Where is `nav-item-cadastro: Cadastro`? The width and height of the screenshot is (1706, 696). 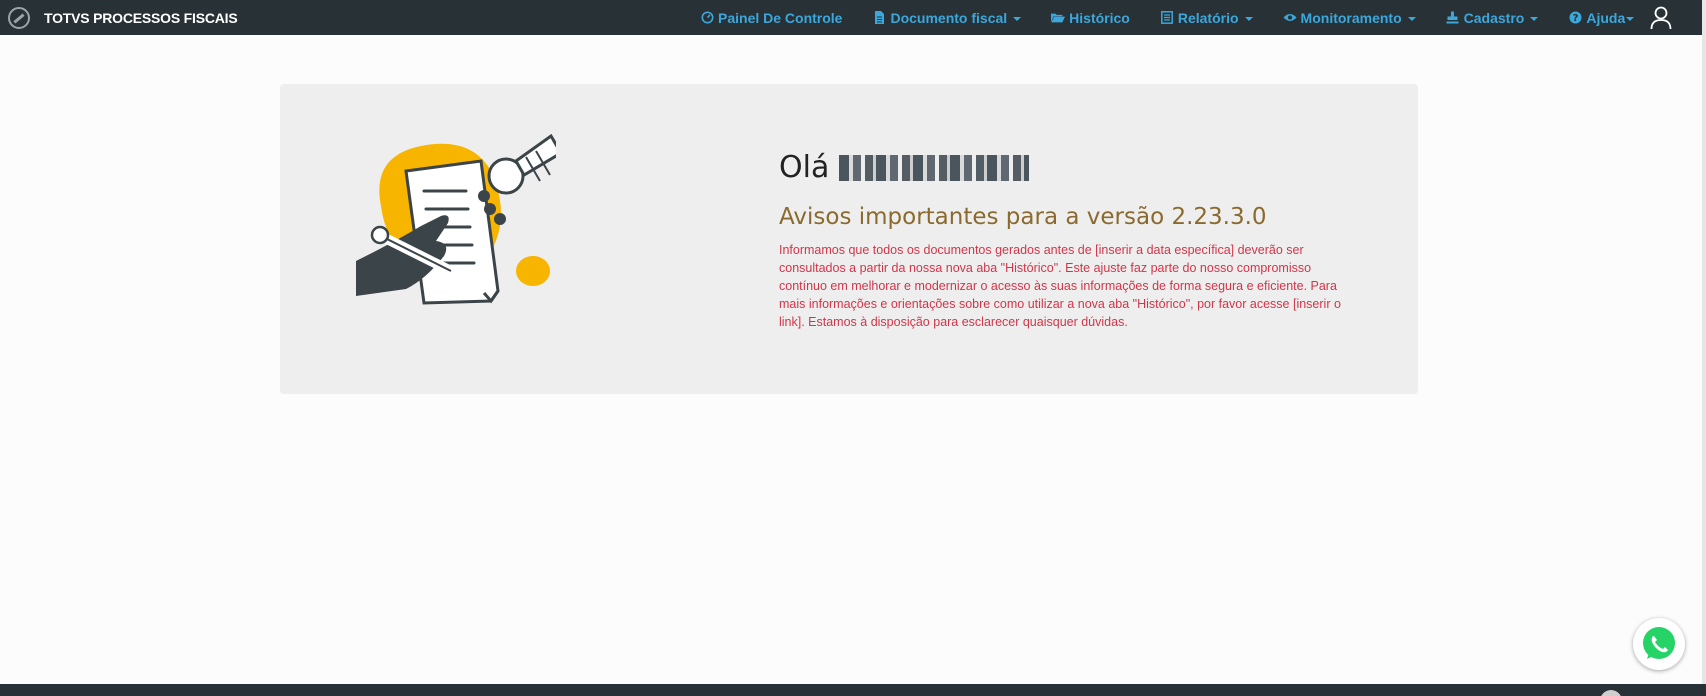
nav-item-cadastro: Cadastro is located at coordinates (1492, 18).